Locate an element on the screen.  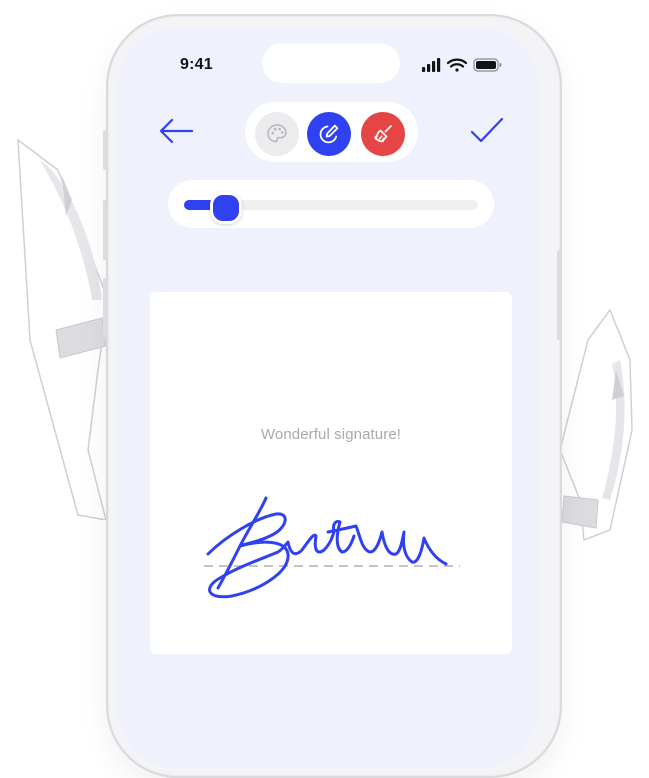
battery-icon is located at coordinates (487, 65).